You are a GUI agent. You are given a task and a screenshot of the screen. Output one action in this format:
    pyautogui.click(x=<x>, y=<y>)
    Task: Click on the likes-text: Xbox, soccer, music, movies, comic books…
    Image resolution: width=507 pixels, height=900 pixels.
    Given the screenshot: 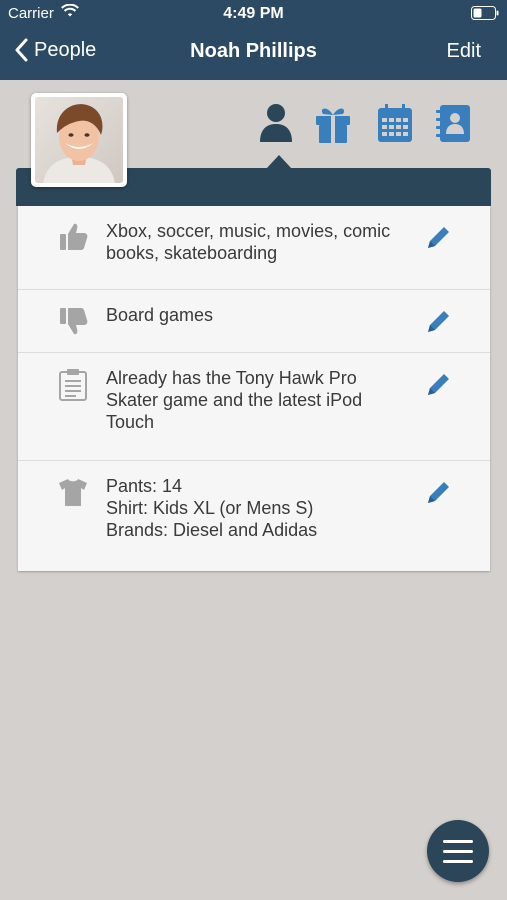 What is the action you would take?
    pyautogui.click(x=248, y=242)
    